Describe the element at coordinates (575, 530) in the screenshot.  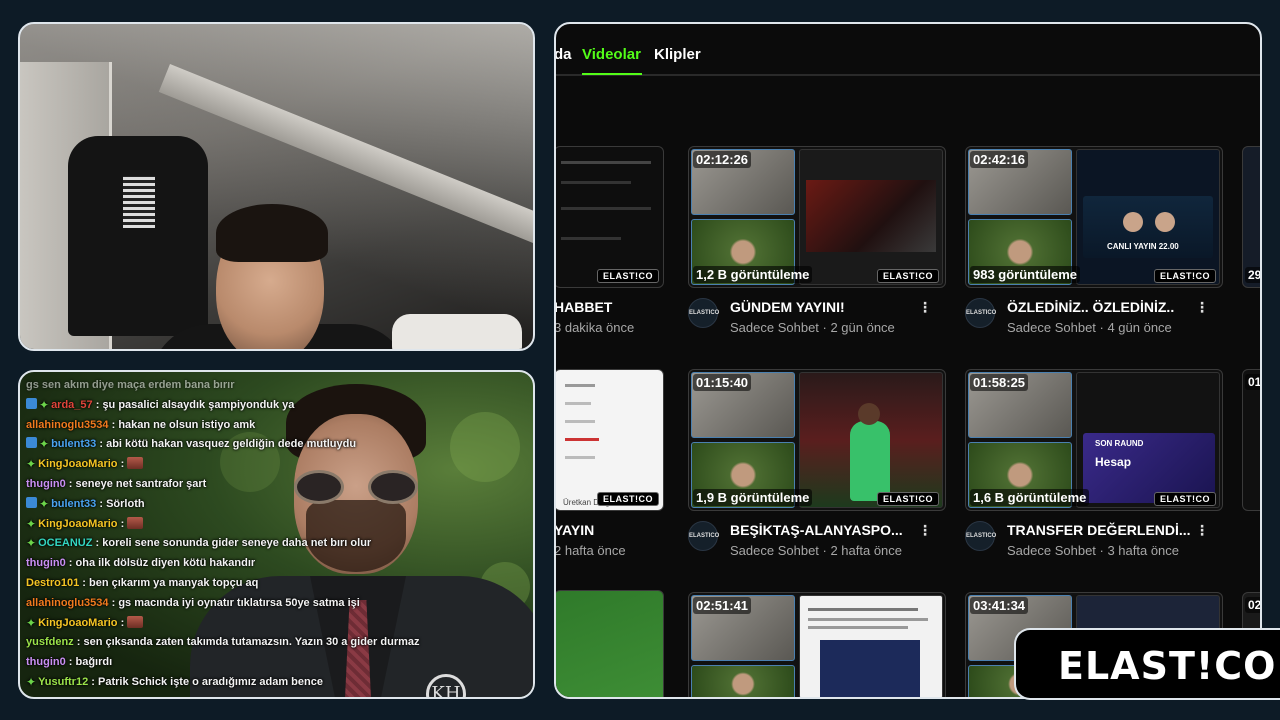
I see `video-title-partial: YAYIN` at that location.